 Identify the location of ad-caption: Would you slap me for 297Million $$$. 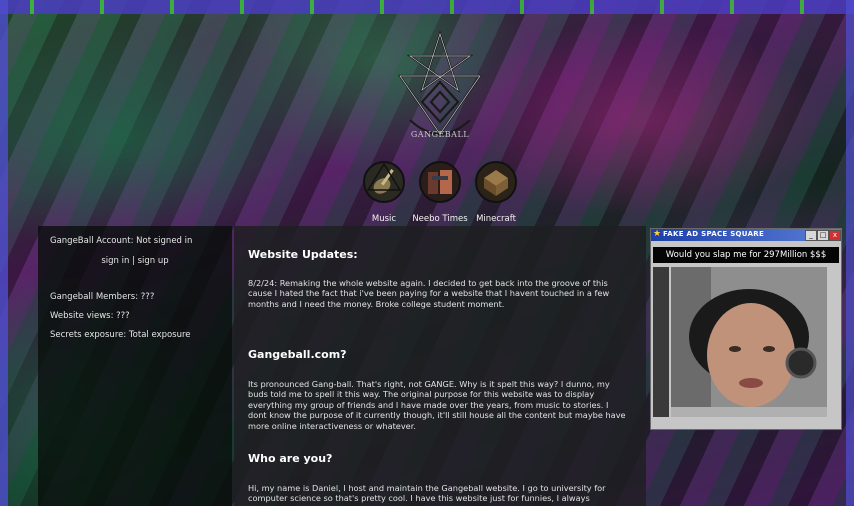
(746, 255).